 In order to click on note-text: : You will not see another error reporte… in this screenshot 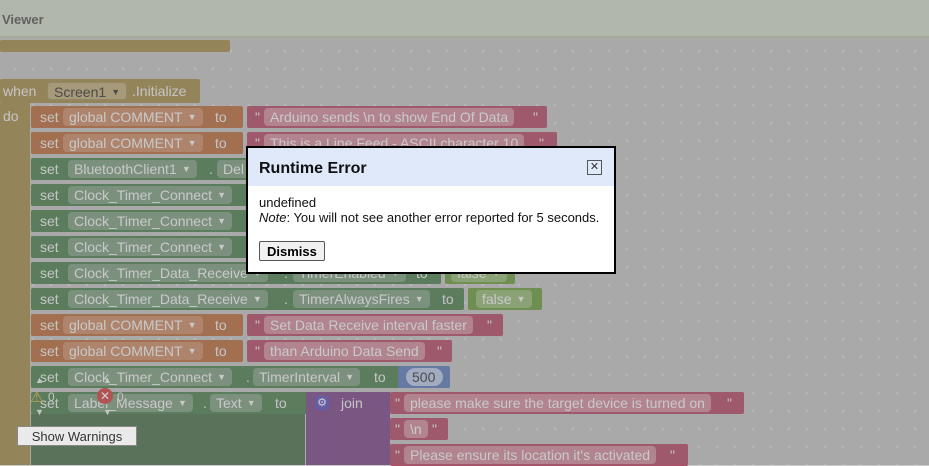, I will do `click(443, 217)`.